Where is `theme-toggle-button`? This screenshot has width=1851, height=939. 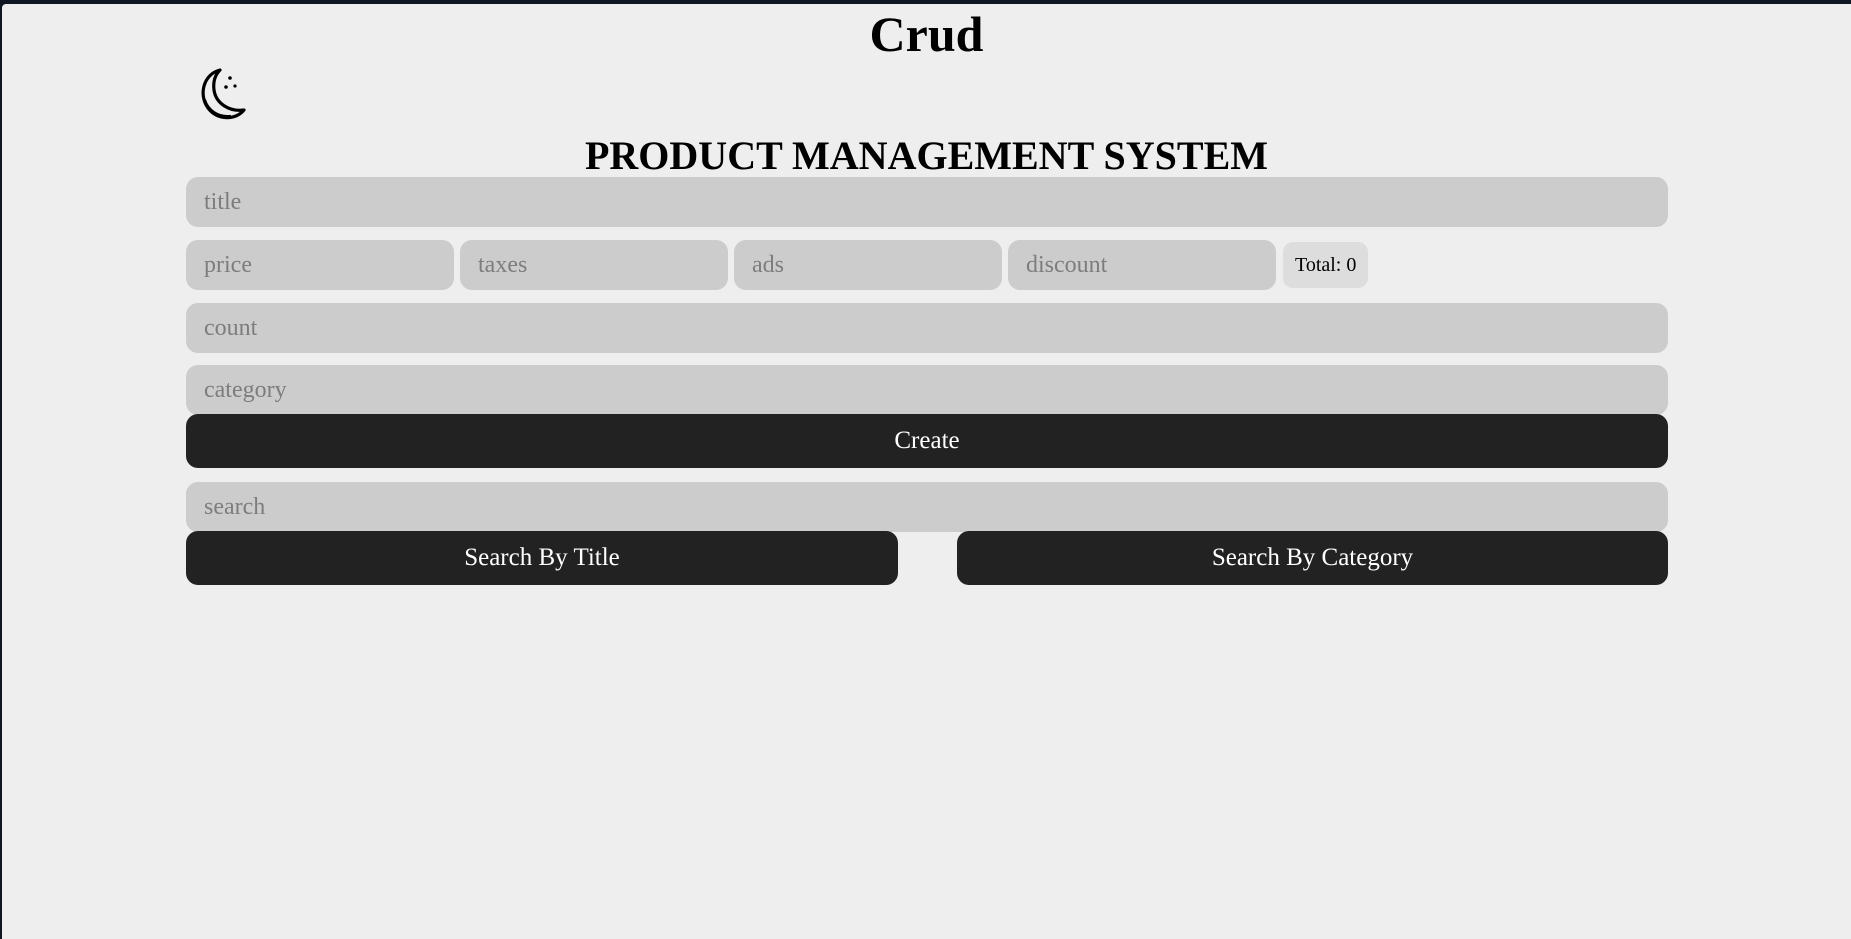
theme-toggle-button is located at coordinates (220, 95).